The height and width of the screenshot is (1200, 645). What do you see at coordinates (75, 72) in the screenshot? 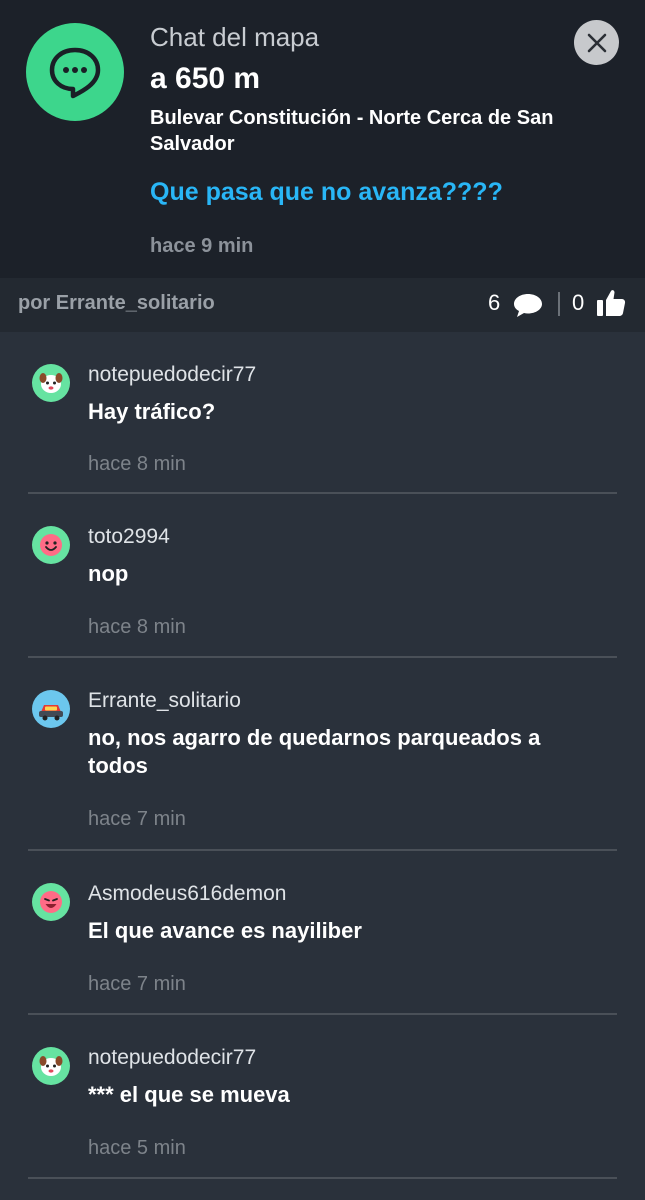
I see `chat-bubble-icon` at bounding box center [75, 72].